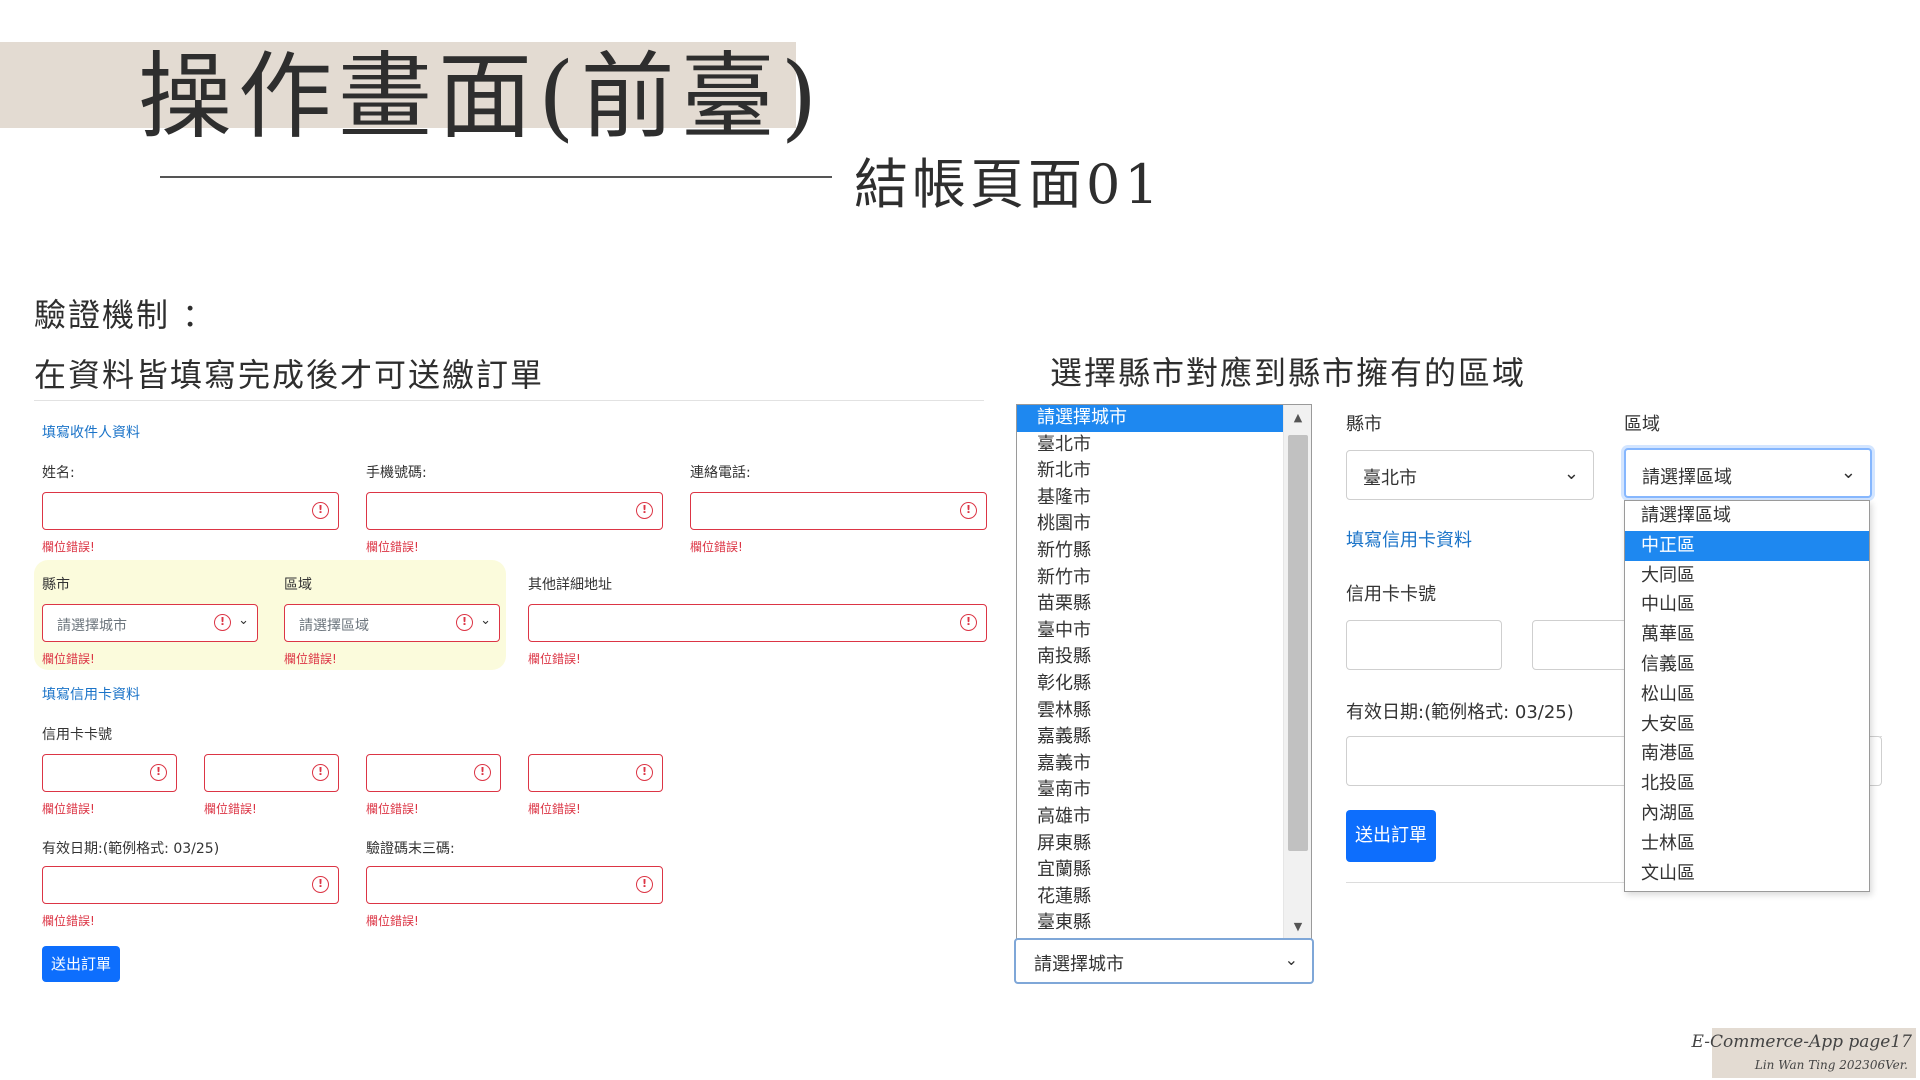 The height and width of the screenshot is (1080, 1920). Describe the element at coordinates (1747, 576) in the screenshot. I see `district-option: 大同區` at that location.